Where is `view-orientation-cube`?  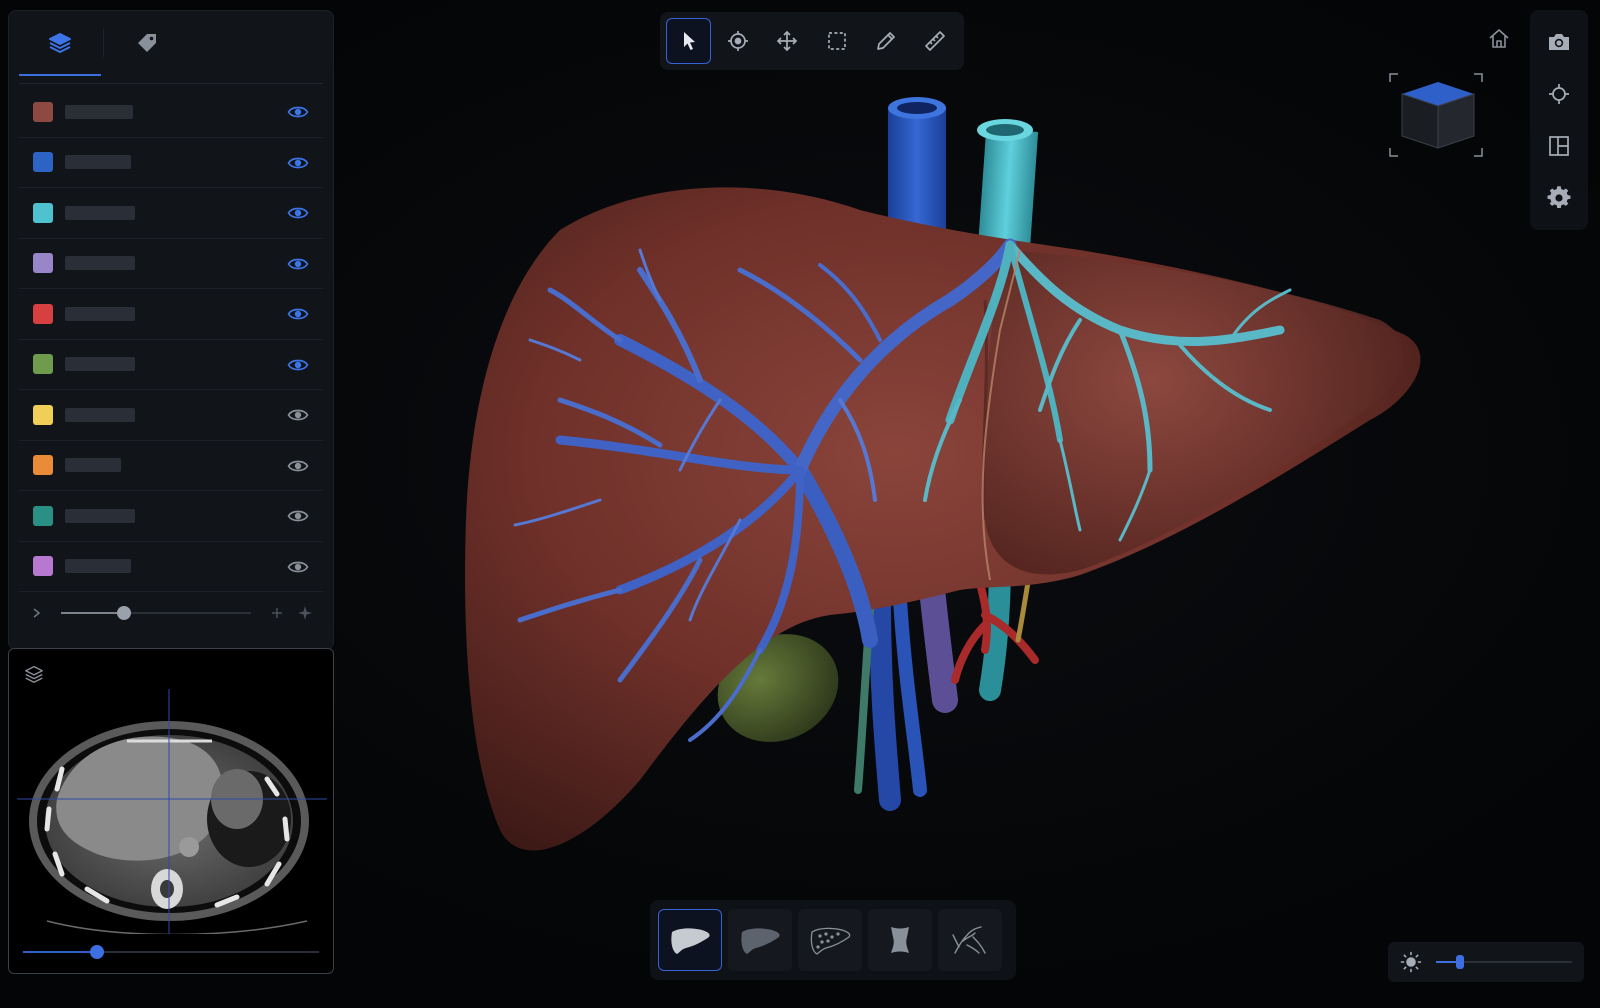 view-orientation-cube is located at coordinates (1436, 115).